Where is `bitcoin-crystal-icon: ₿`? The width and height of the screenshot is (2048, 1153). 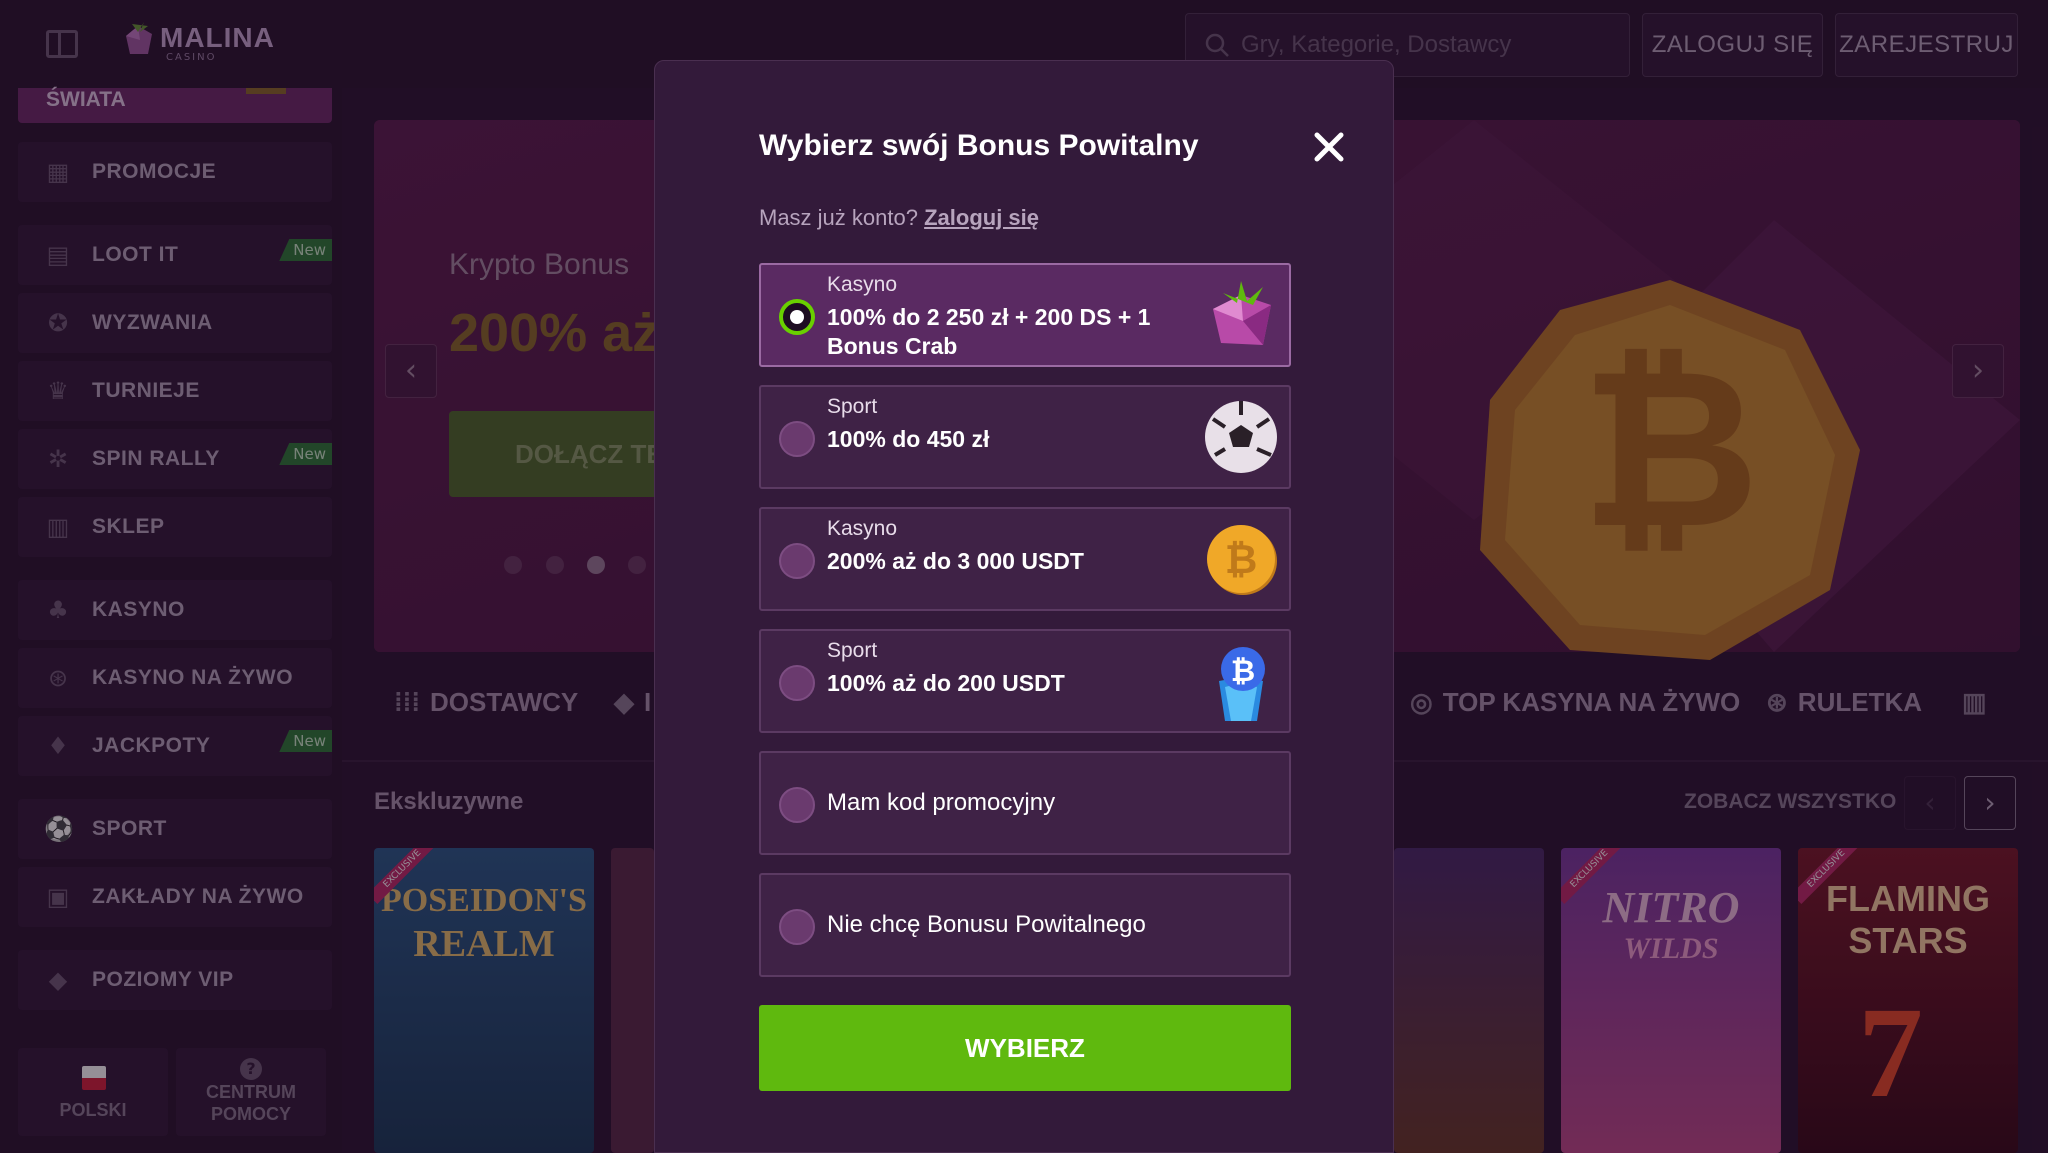 bitcoin-crystal-icon: ₿ is located at coordinates (1242, 684).